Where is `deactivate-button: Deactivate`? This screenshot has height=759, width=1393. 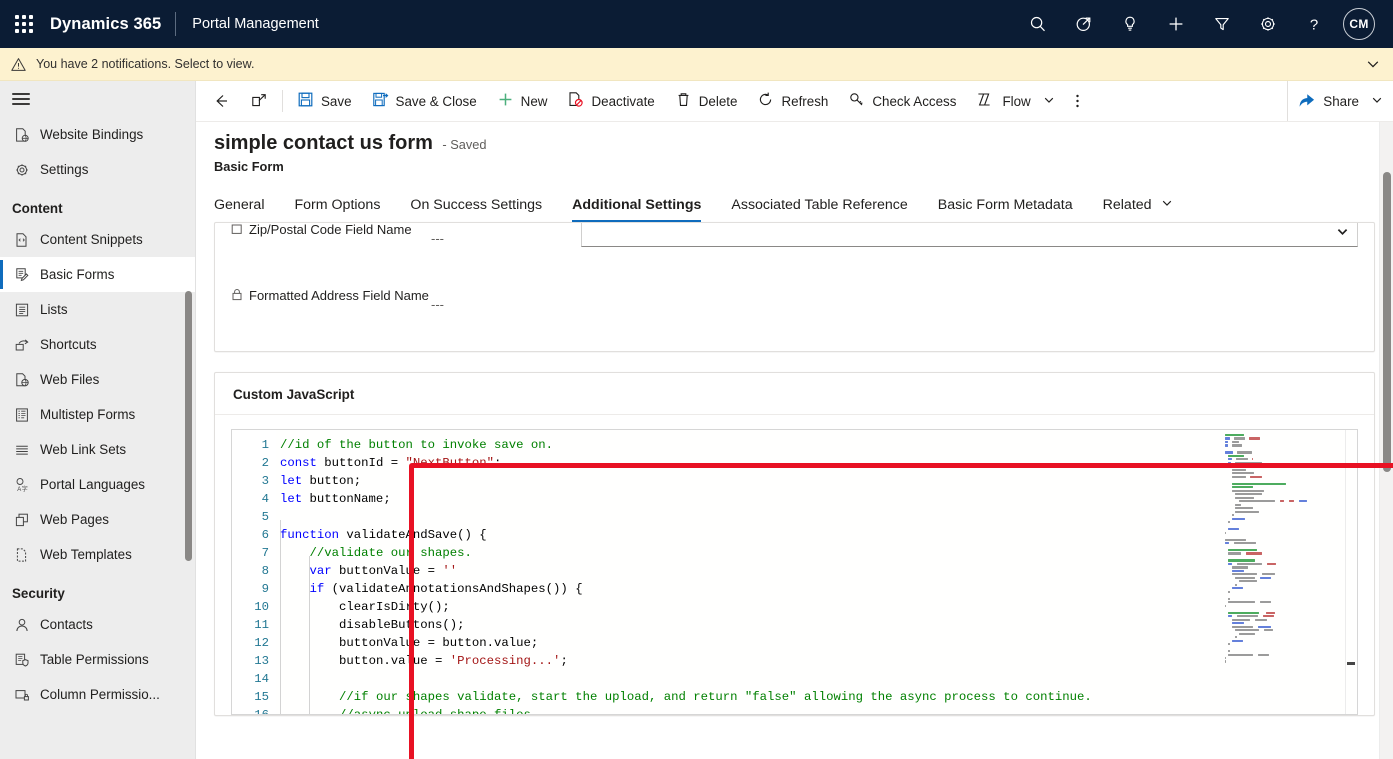 deactivate-button: Deactivate is located at coordinates (610, 101).